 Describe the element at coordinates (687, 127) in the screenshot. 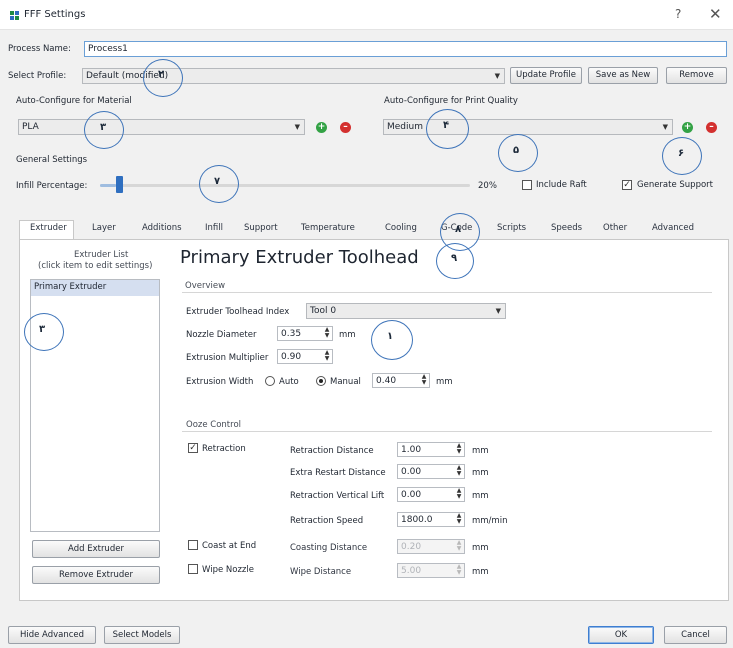

I see `add-quality-icon: +` at that location.